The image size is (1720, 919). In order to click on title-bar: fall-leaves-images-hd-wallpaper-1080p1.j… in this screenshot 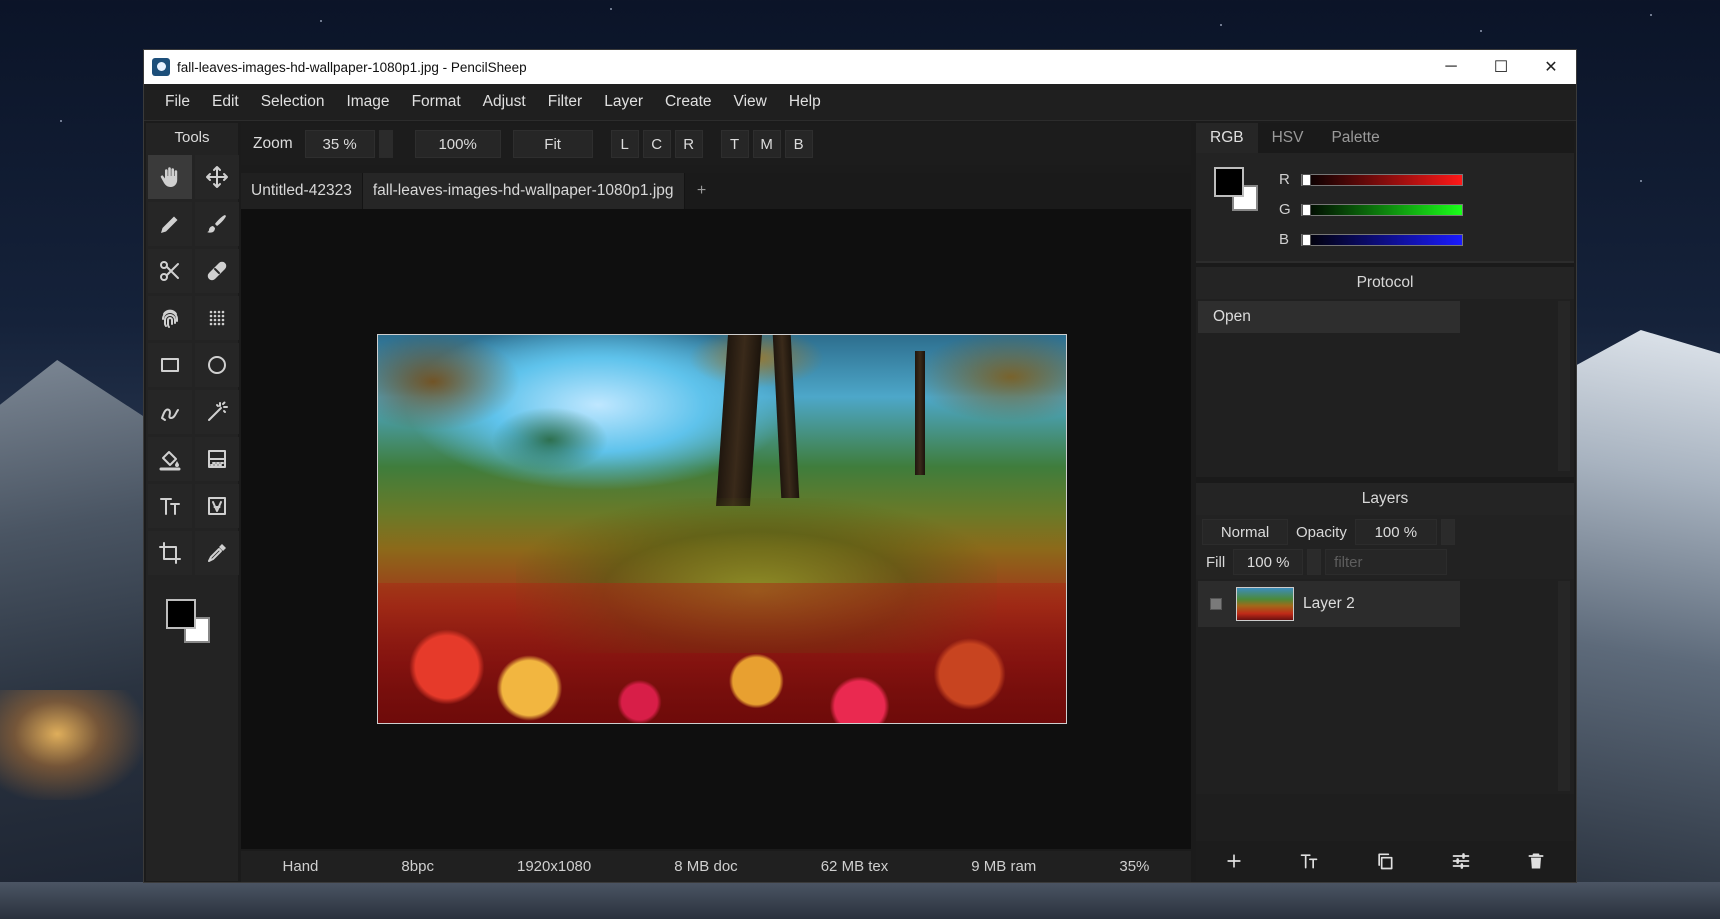, I will do `click(860, 67)`.